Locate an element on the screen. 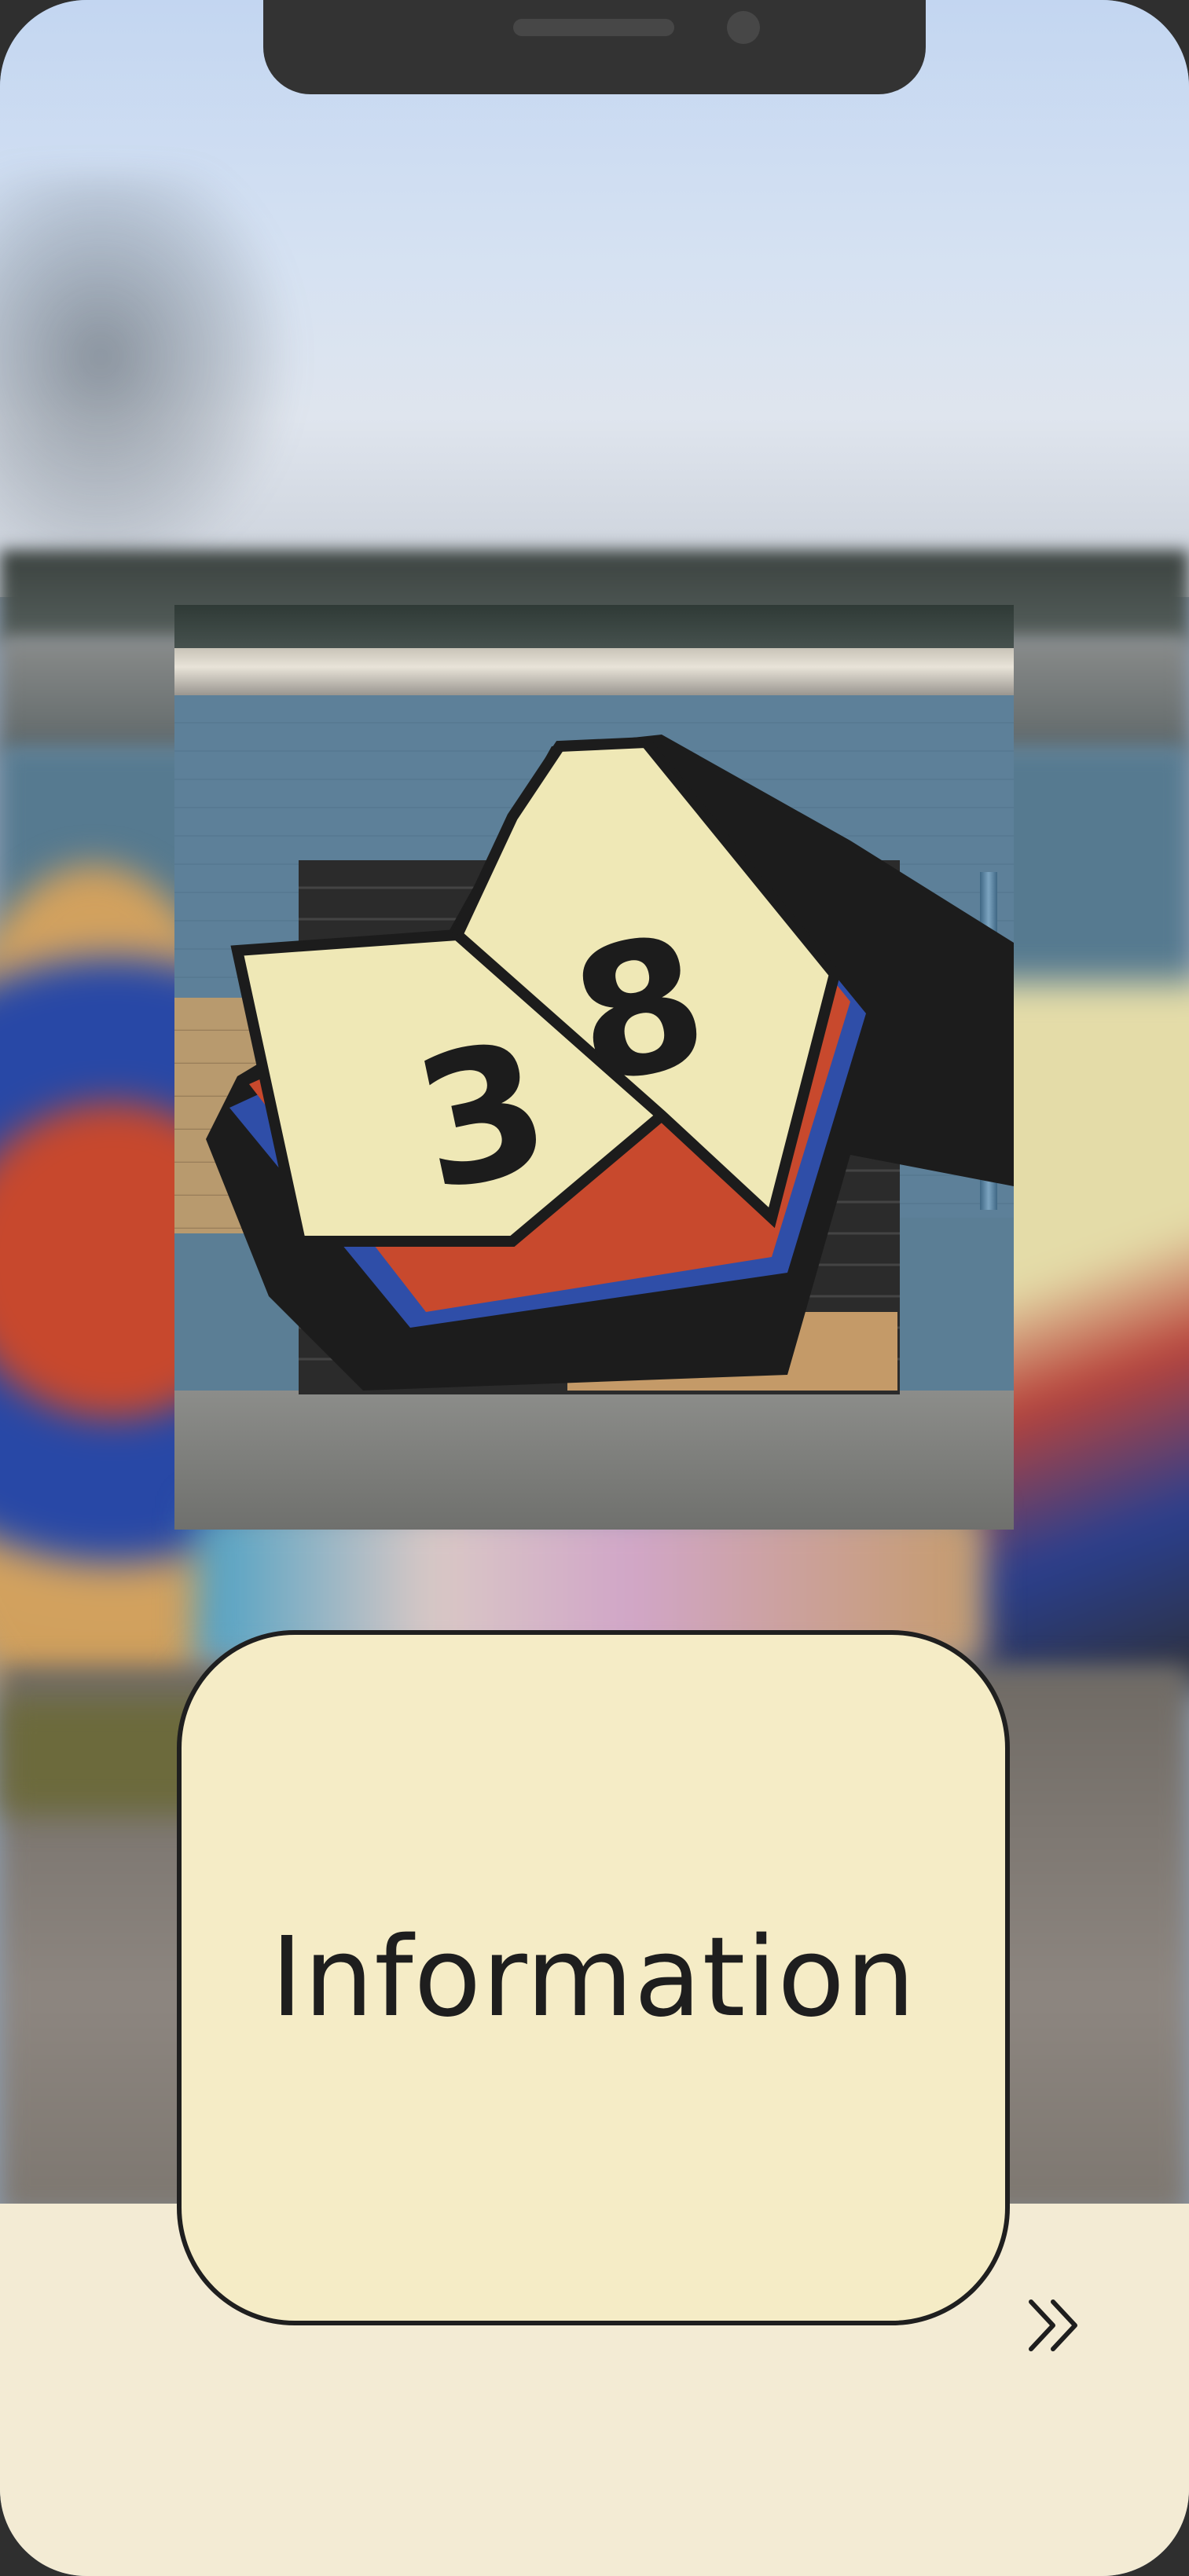 The width and height of the screenshot is (1189, 2576). next-button is located at coordinates (1054, 2325).